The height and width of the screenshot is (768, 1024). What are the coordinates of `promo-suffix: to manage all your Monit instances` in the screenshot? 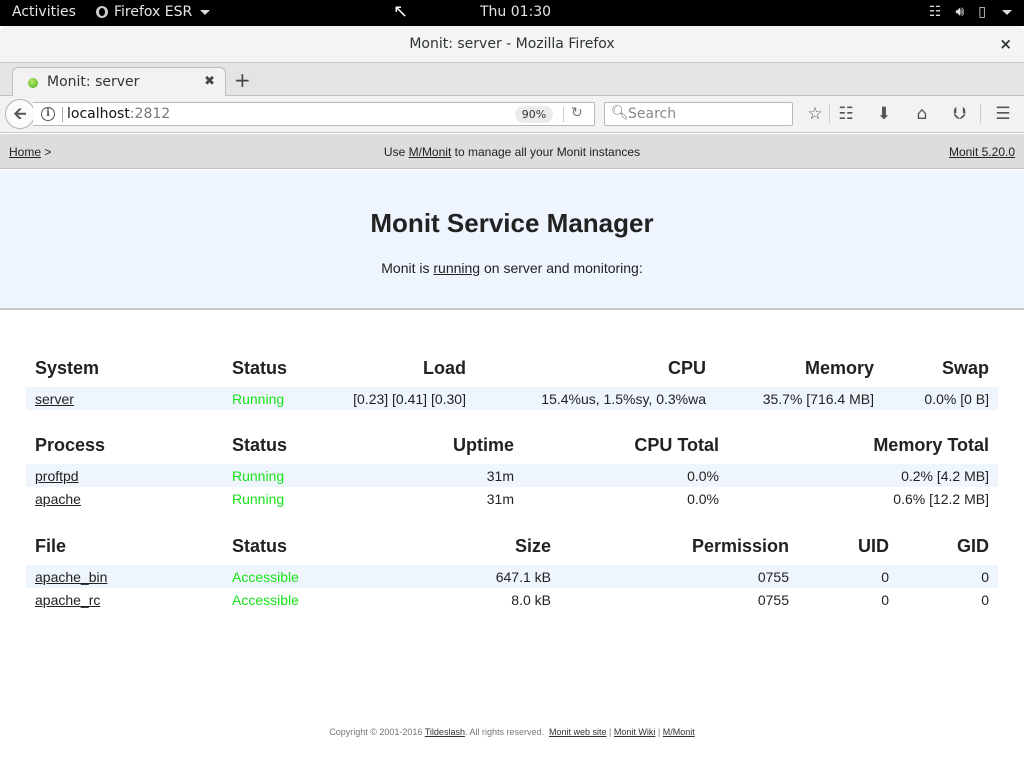 It's located at (546, 152).